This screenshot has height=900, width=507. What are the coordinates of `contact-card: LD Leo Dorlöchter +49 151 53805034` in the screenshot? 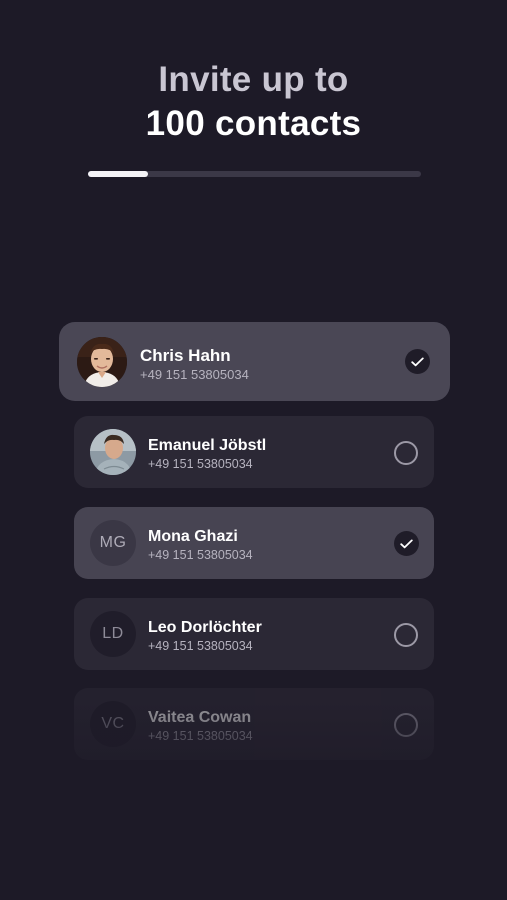 It's located at (254, 634).